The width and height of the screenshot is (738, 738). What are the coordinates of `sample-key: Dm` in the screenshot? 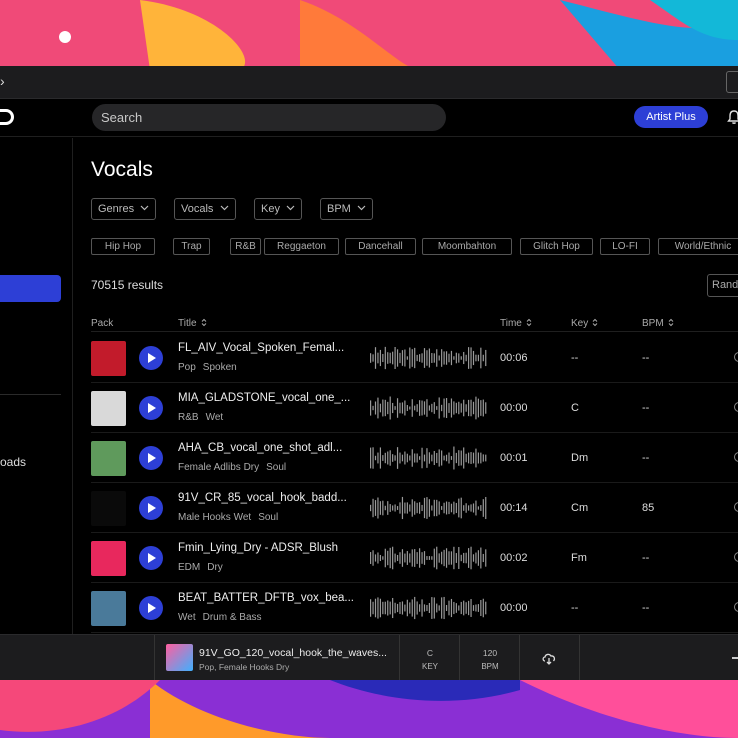 It's located at (580, 458).